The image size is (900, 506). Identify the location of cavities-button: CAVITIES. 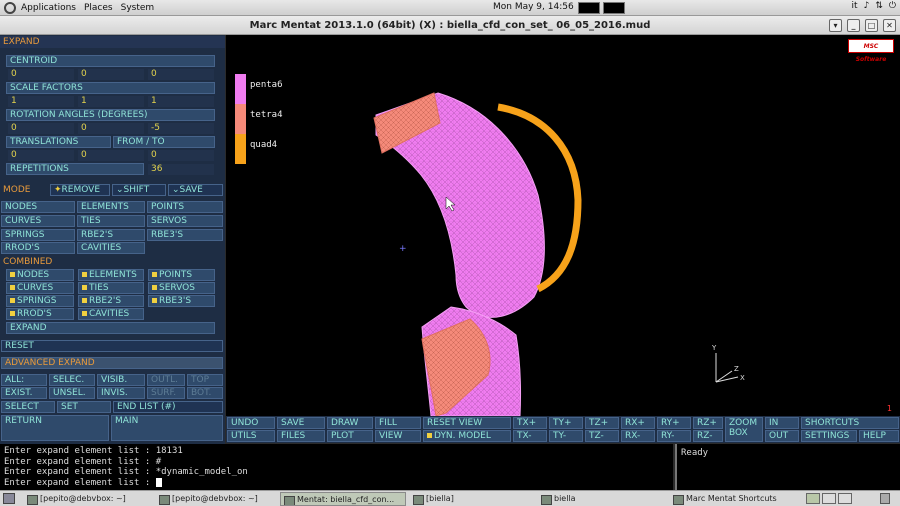
(111, 248).